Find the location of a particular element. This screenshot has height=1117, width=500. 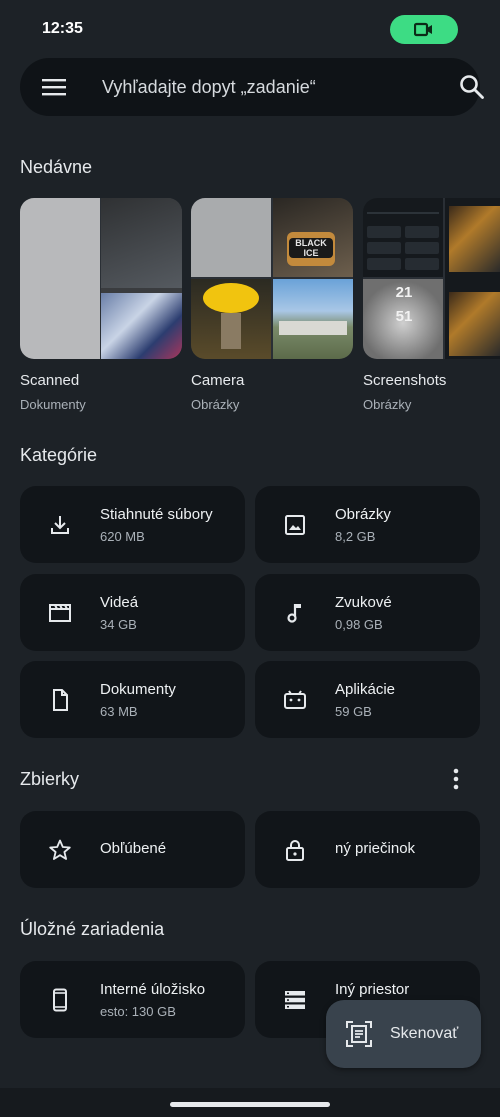

category-label: Obrázky is located at coordinates (363, 514).